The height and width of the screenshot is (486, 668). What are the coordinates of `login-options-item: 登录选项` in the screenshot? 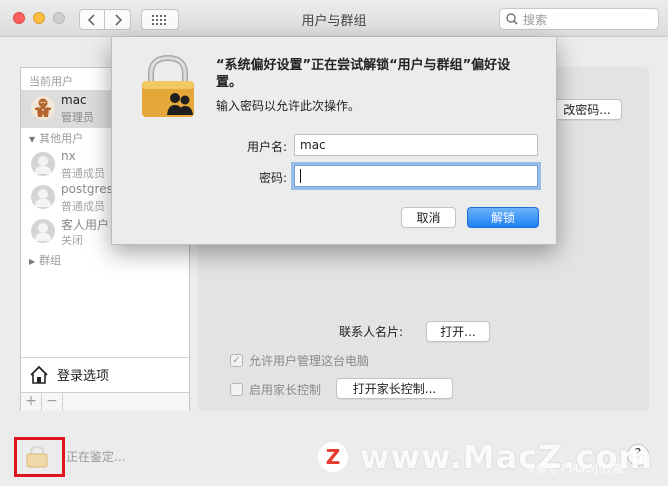 It's located at (105, 374).